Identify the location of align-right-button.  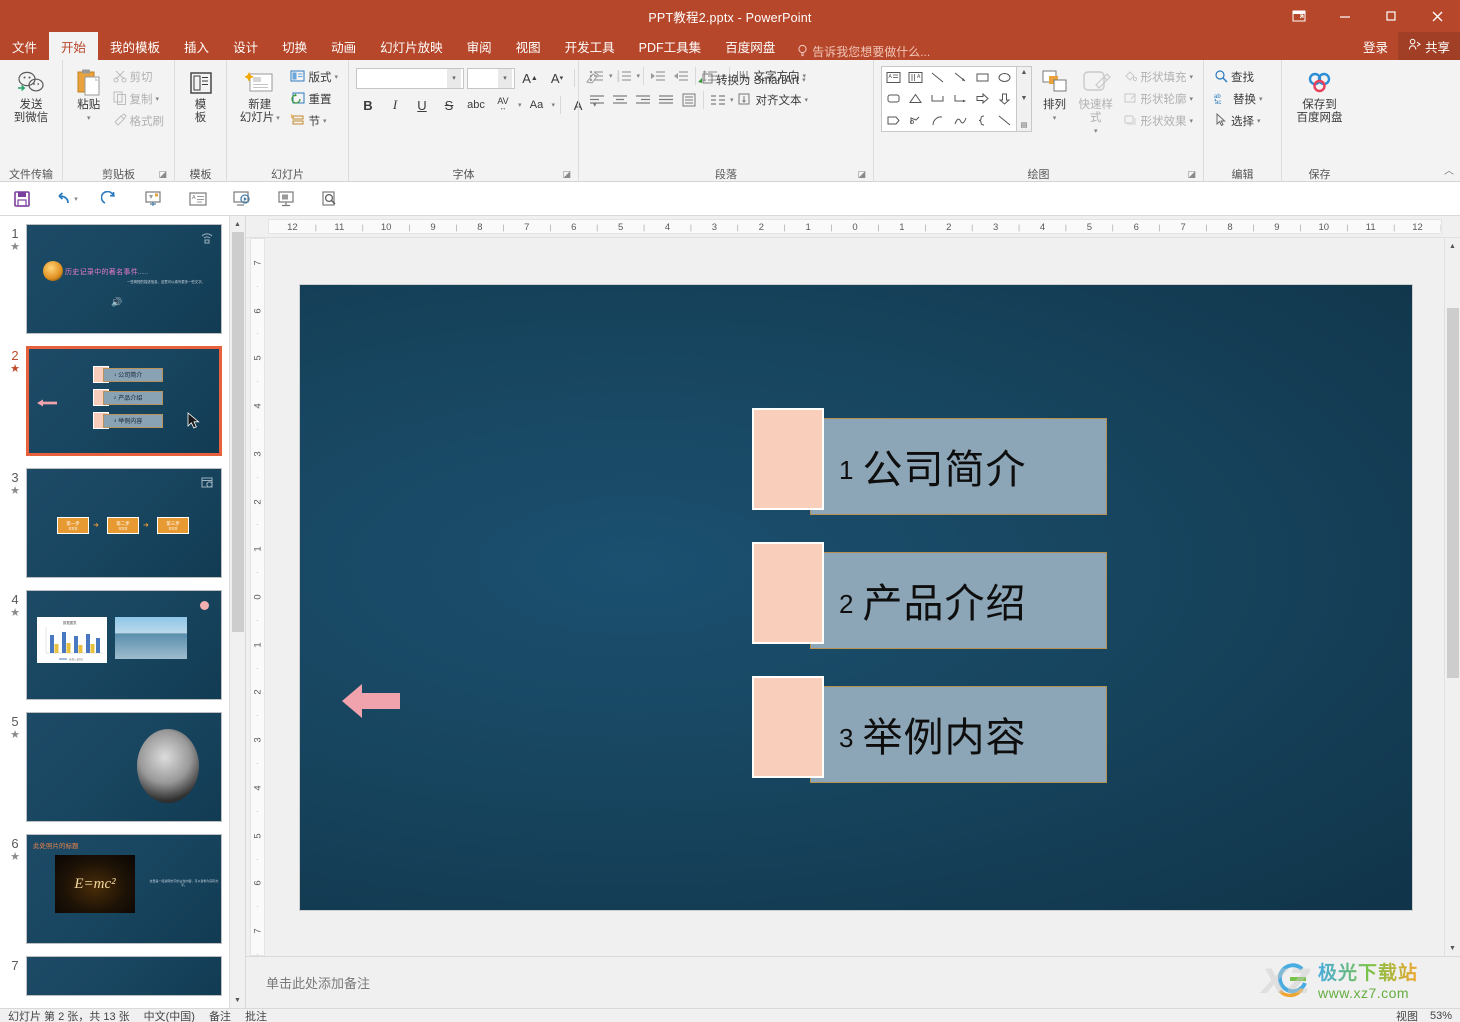
(643, 100).